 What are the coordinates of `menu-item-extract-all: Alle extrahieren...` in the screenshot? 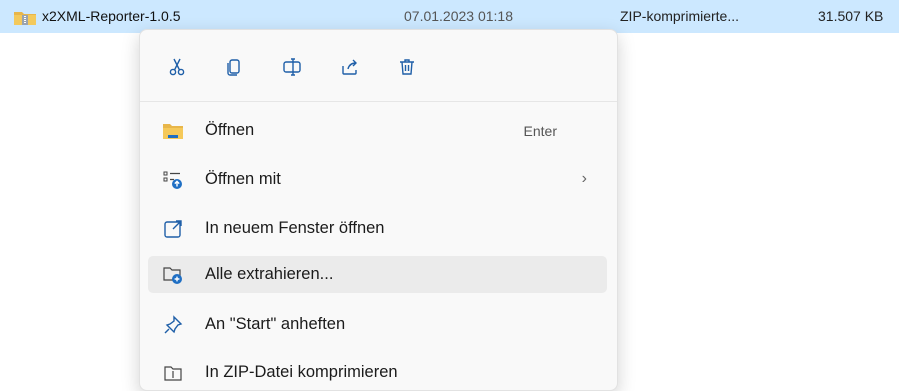 It's located at (377, 274).